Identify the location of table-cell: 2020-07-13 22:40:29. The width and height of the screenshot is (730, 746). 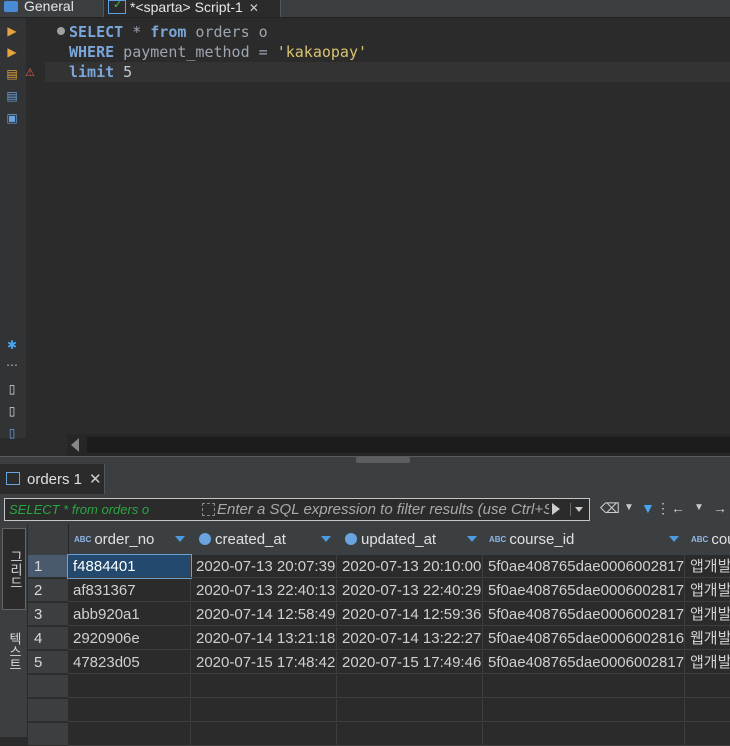
(410, 590).